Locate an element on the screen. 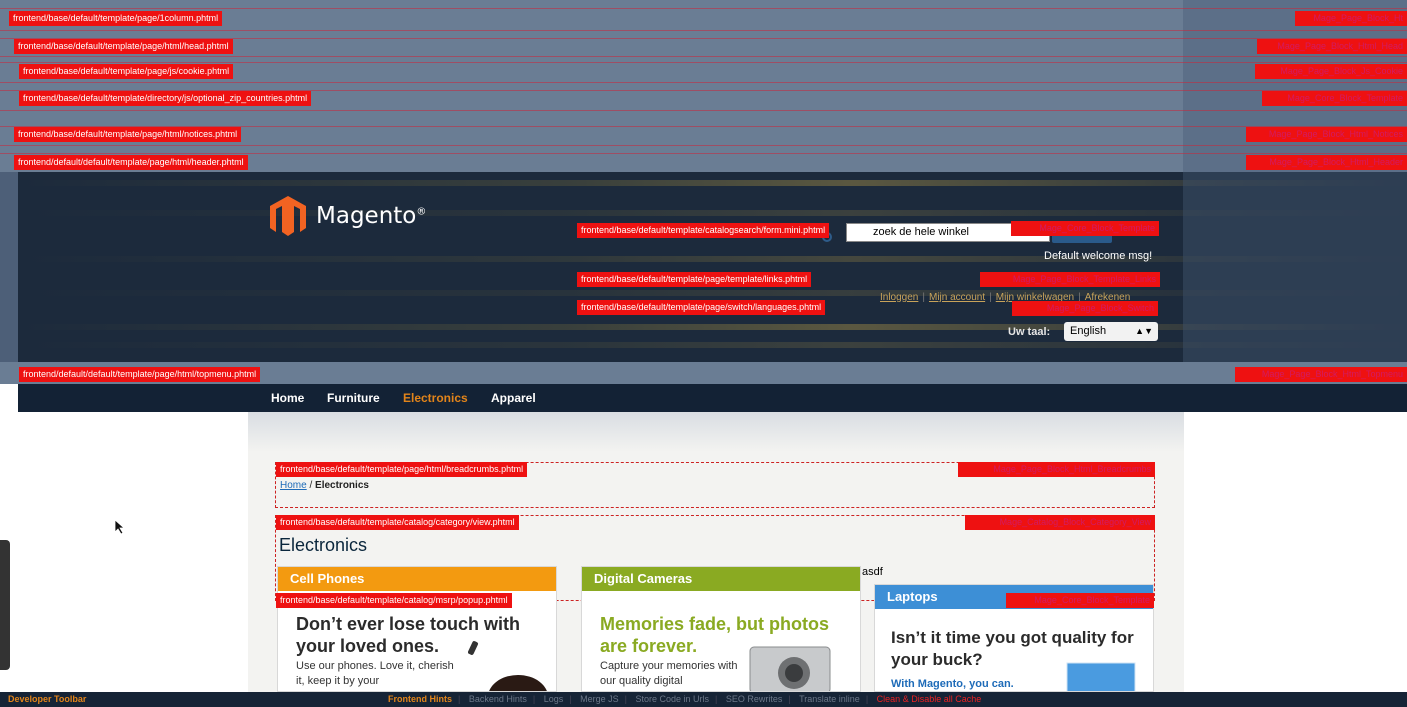  link-login: Inloggen is located at coordinates (899, 297).